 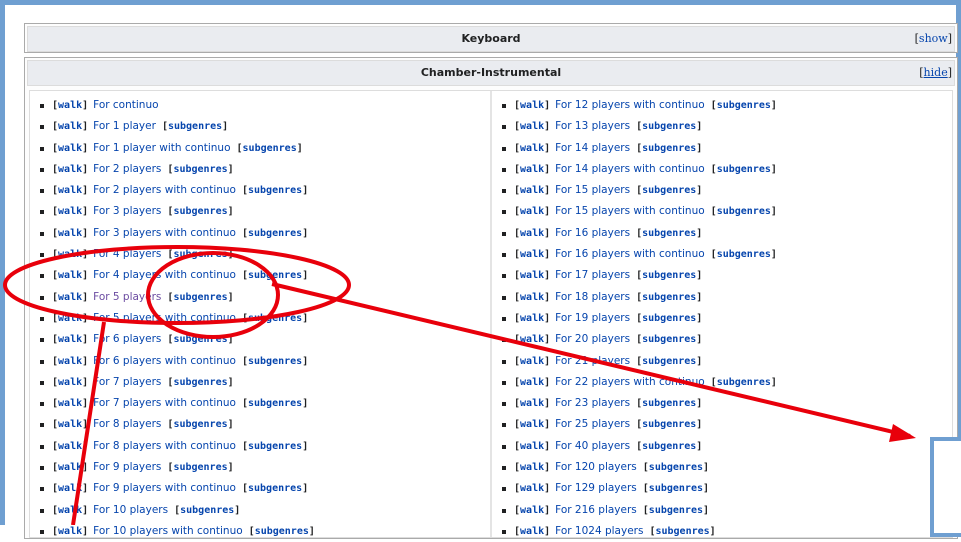 I want to click on genre-link: For 10 players with continuo, so click(x=168, y=531).